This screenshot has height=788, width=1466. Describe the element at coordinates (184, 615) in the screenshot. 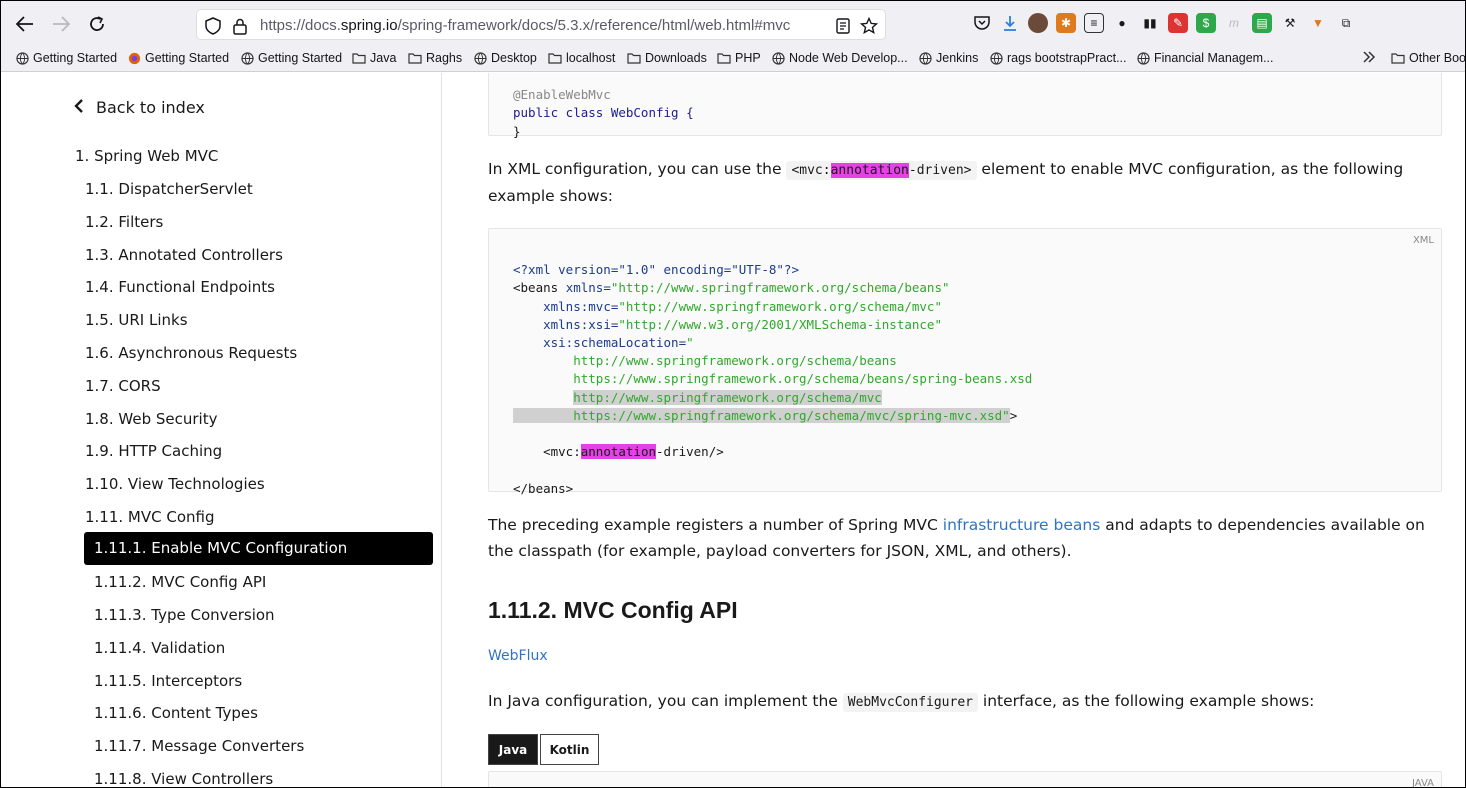

I see `toc-item-type-conversion: 1.11.3. Type Conversion` at that location.